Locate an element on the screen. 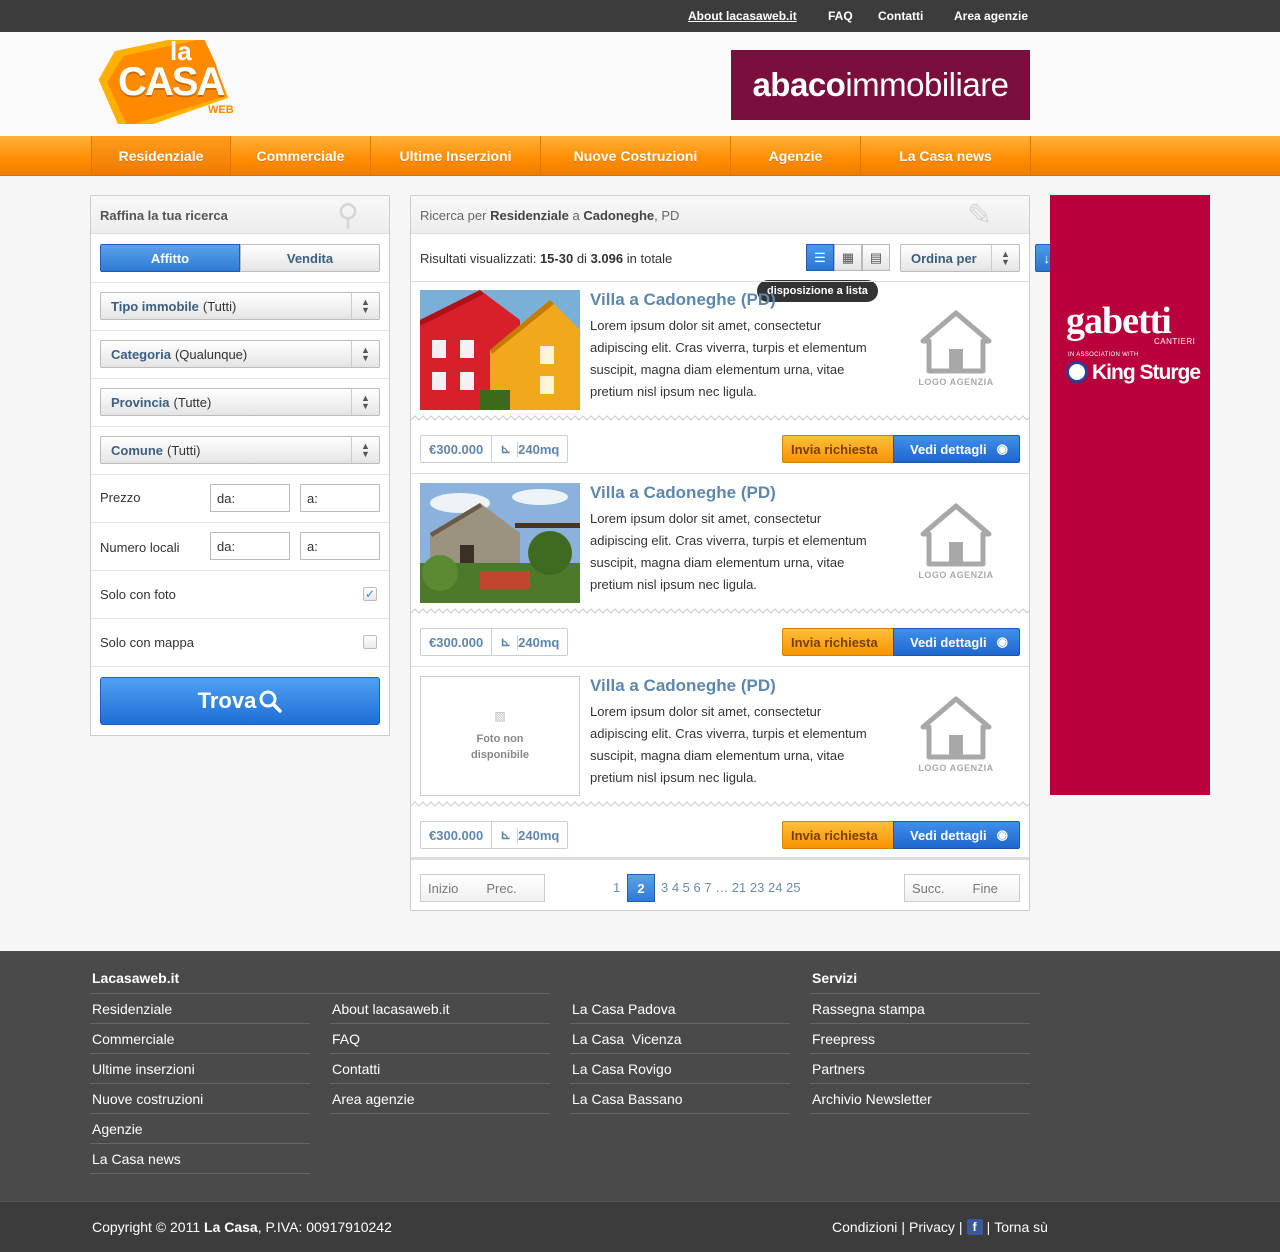  footer-link: Residenziale is located at coordinates (132, 1009).